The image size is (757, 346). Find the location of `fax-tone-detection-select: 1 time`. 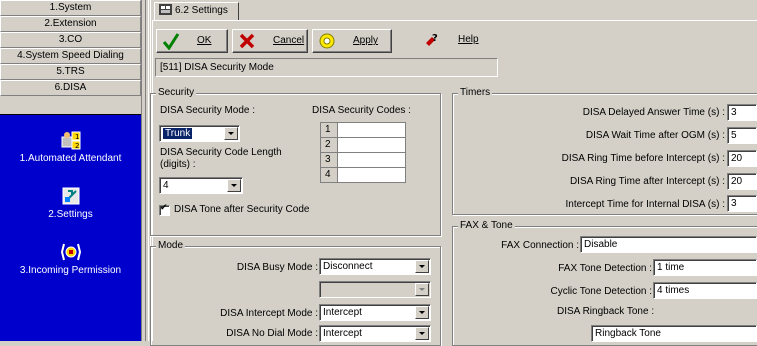

fax-tone-detection-select: 1 time is located at coordinates (705, 267).